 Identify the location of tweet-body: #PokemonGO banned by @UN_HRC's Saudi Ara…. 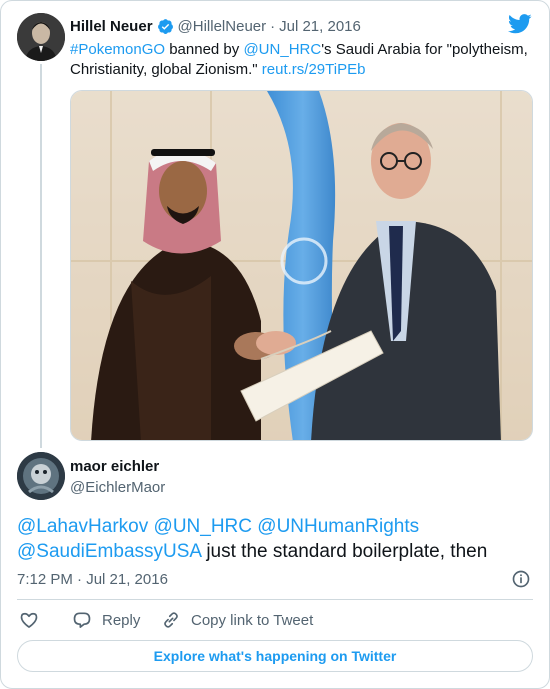
(302, 60).